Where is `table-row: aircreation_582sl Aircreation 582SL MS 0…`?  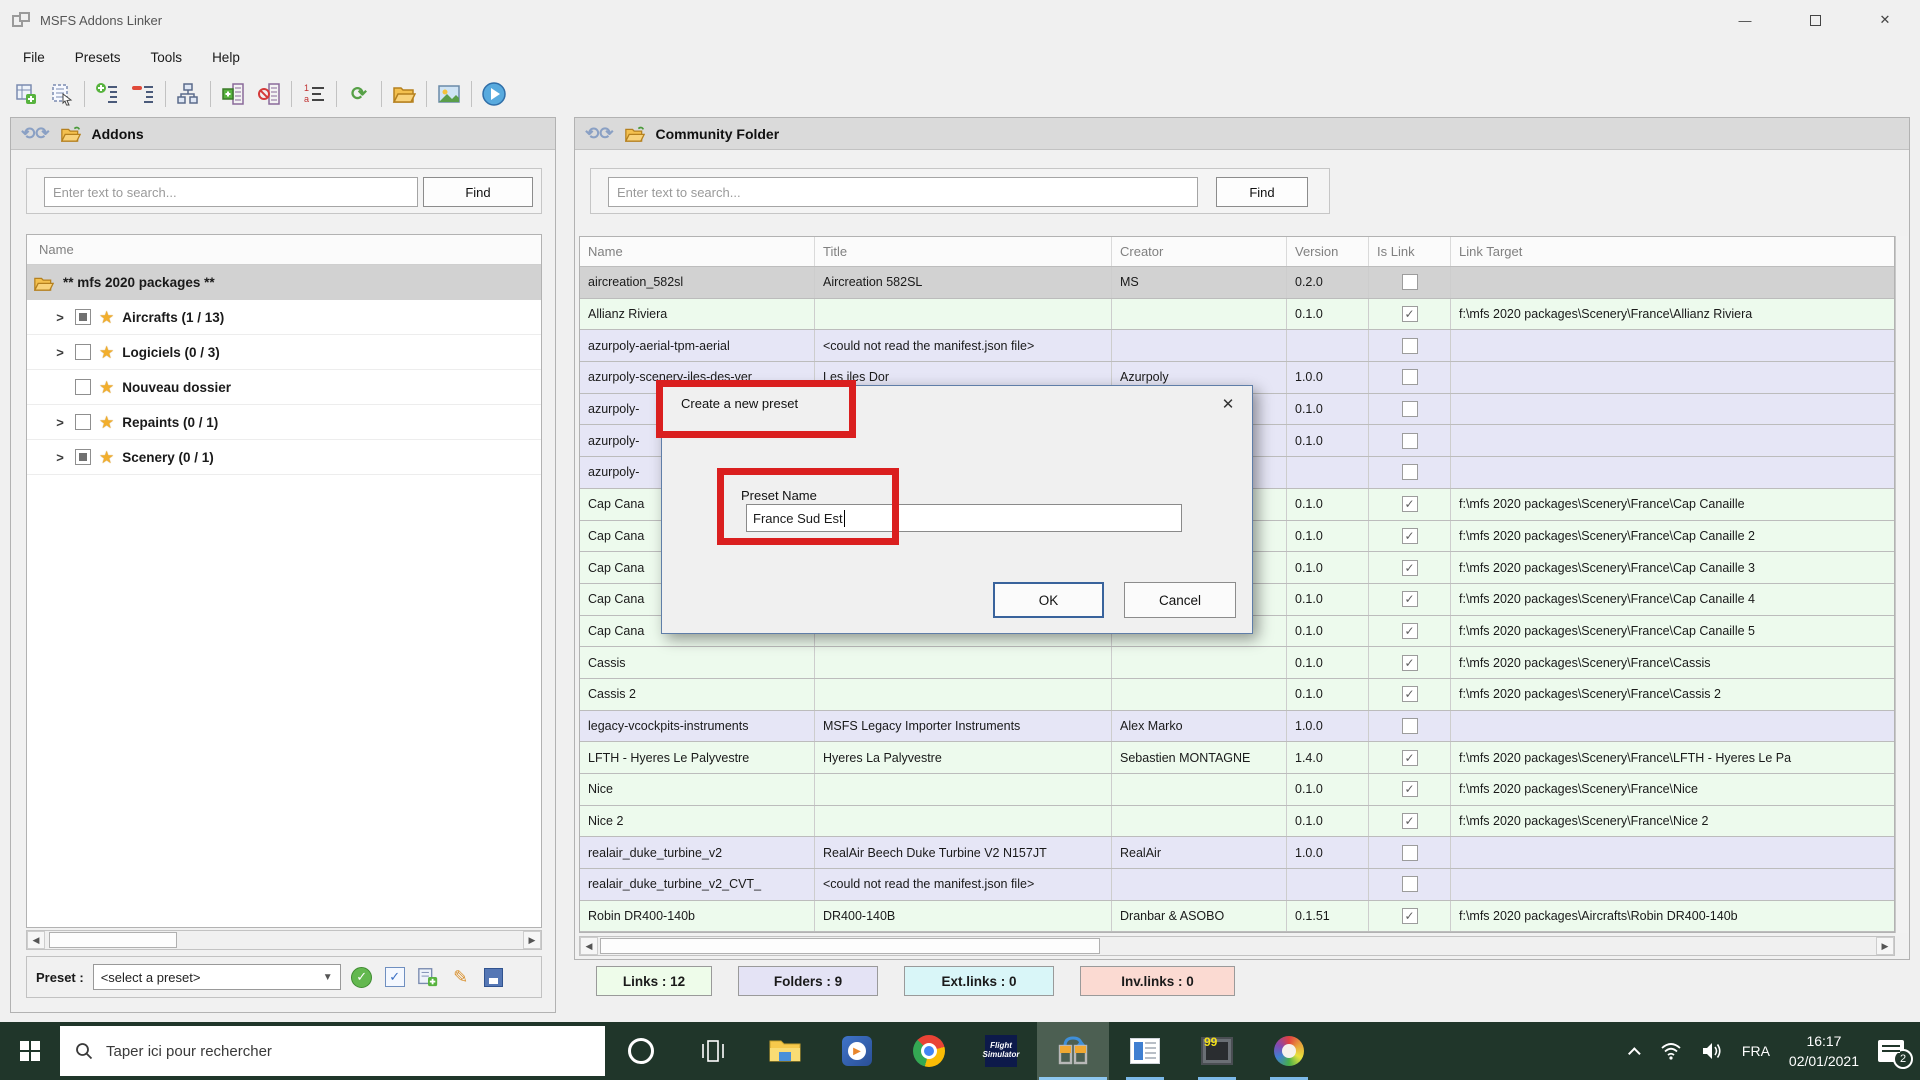 table-row: aircreation_582sl Aircreation 582SL MS 0… is located at coordinates (1237, 283).